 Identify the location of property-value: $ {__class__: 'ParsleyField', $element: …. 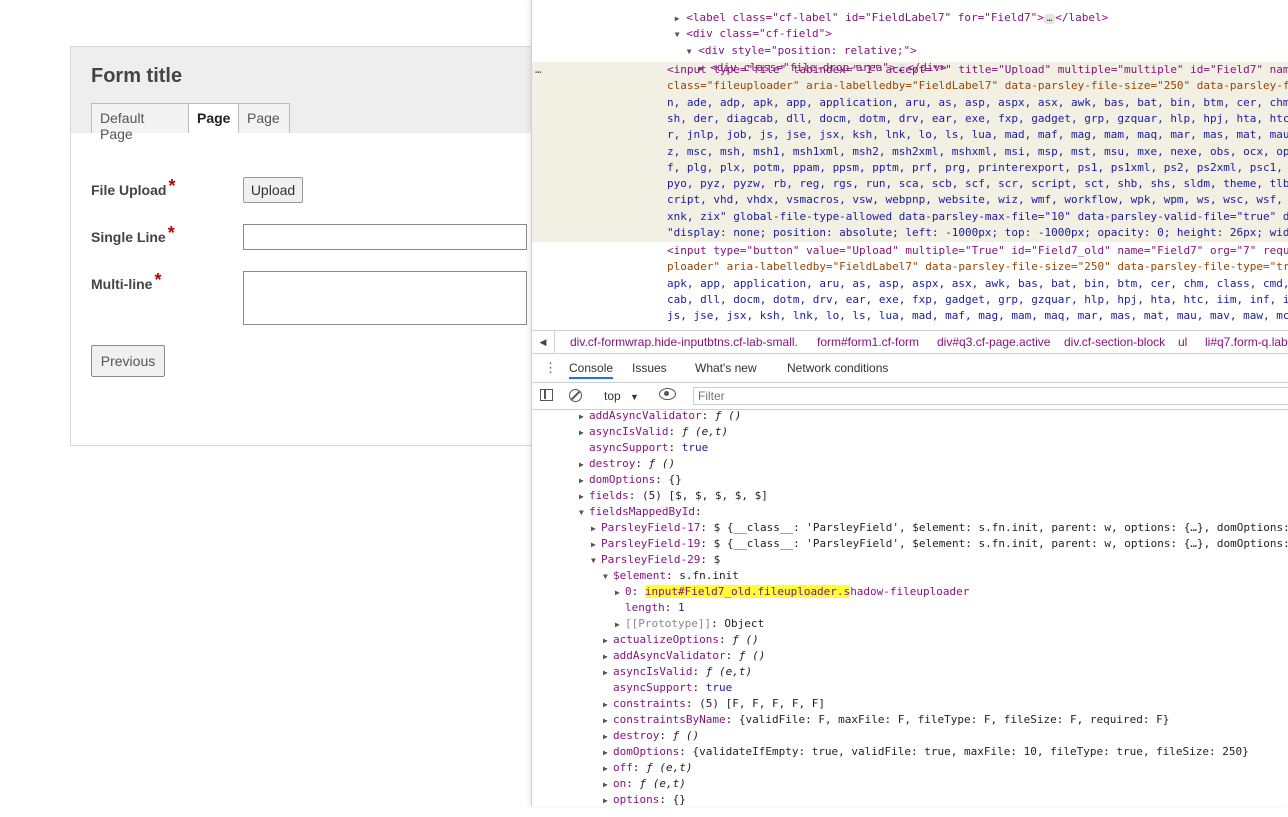
(1000, 543).